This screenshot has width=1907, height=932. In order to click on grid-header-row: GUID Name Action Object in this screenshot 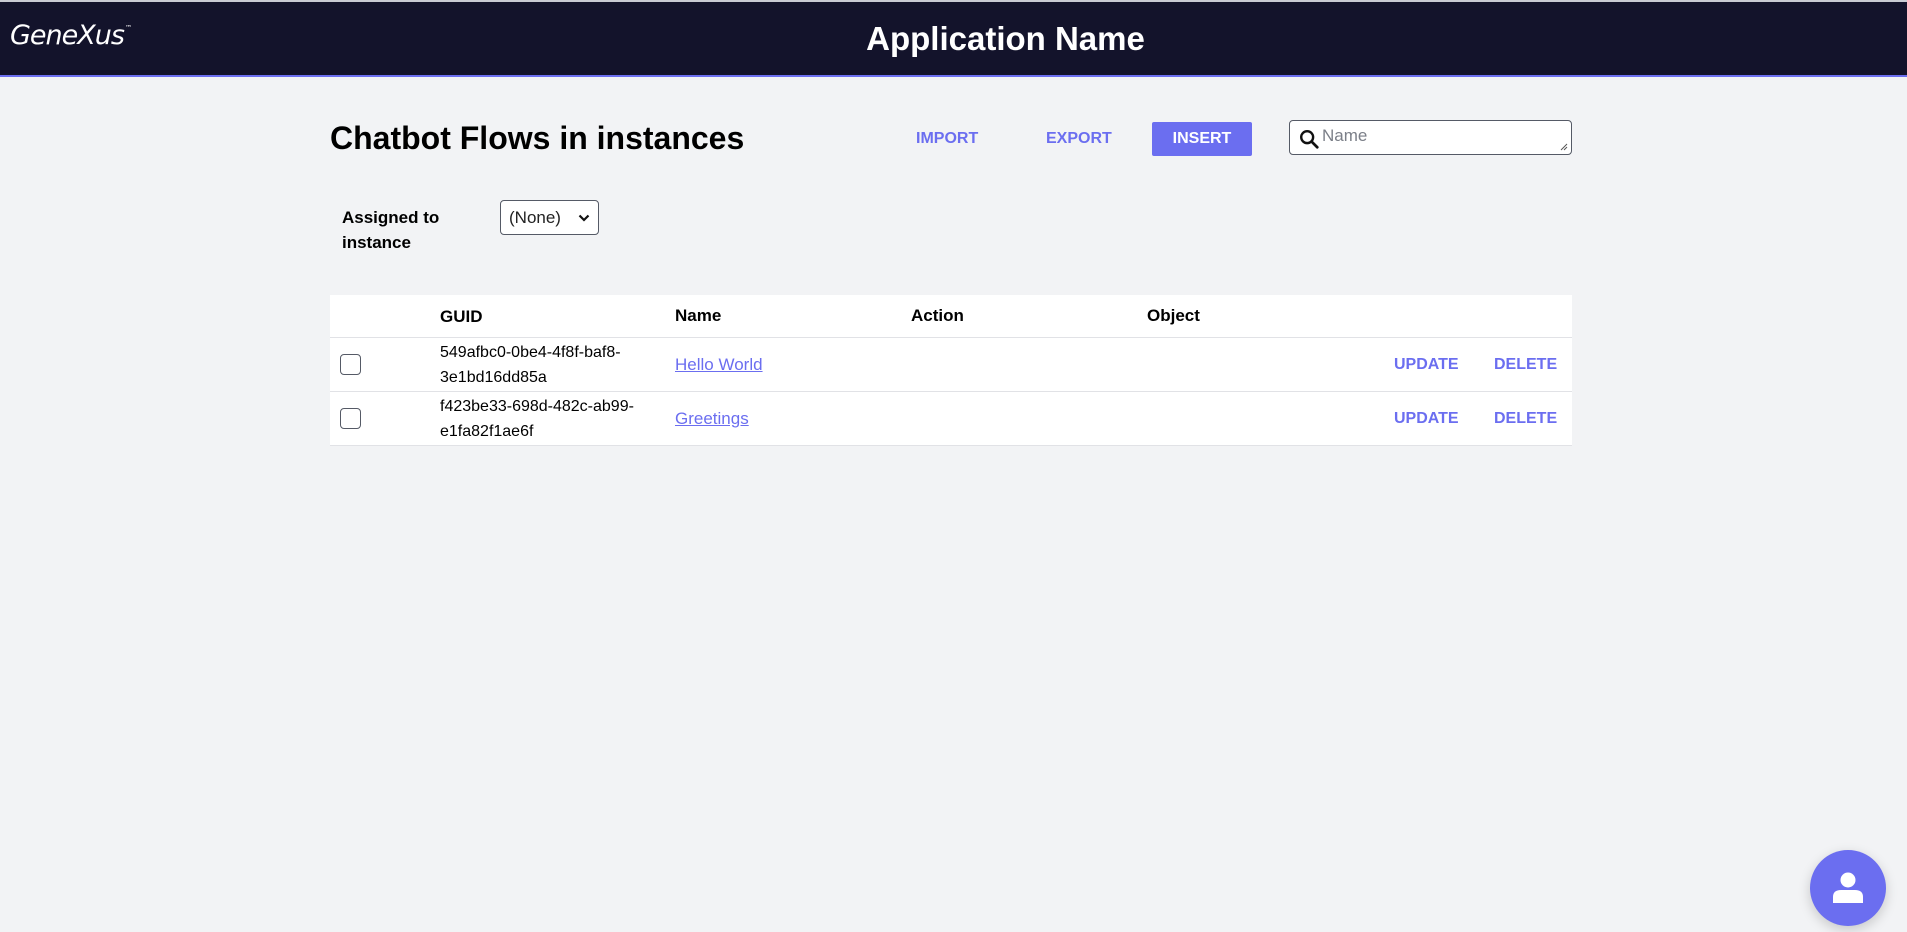, I will do `click(951, 316)`.